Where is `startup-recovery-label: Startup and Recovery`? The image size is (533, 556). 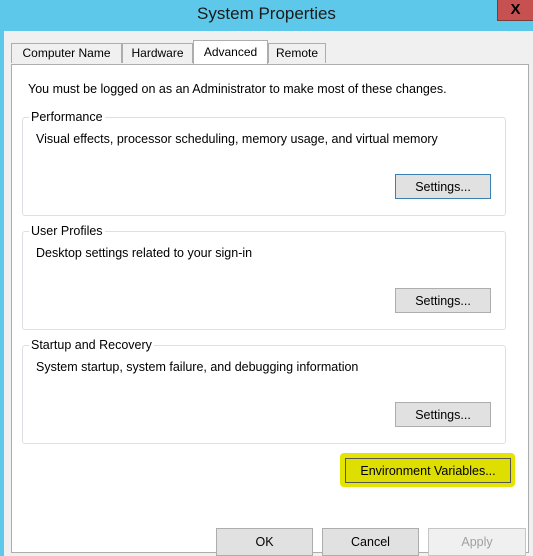
startup-recovery-label: Startup and Recovery is located at coordinates (91, 345).